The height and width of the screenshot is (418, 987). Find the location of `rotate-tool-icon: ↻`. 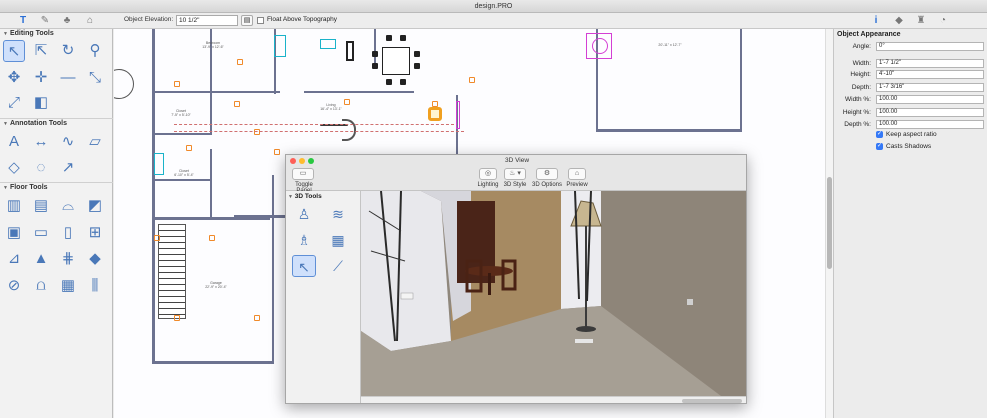

rotate-tool-icon: ↻ is located at coordinates (68, 51).